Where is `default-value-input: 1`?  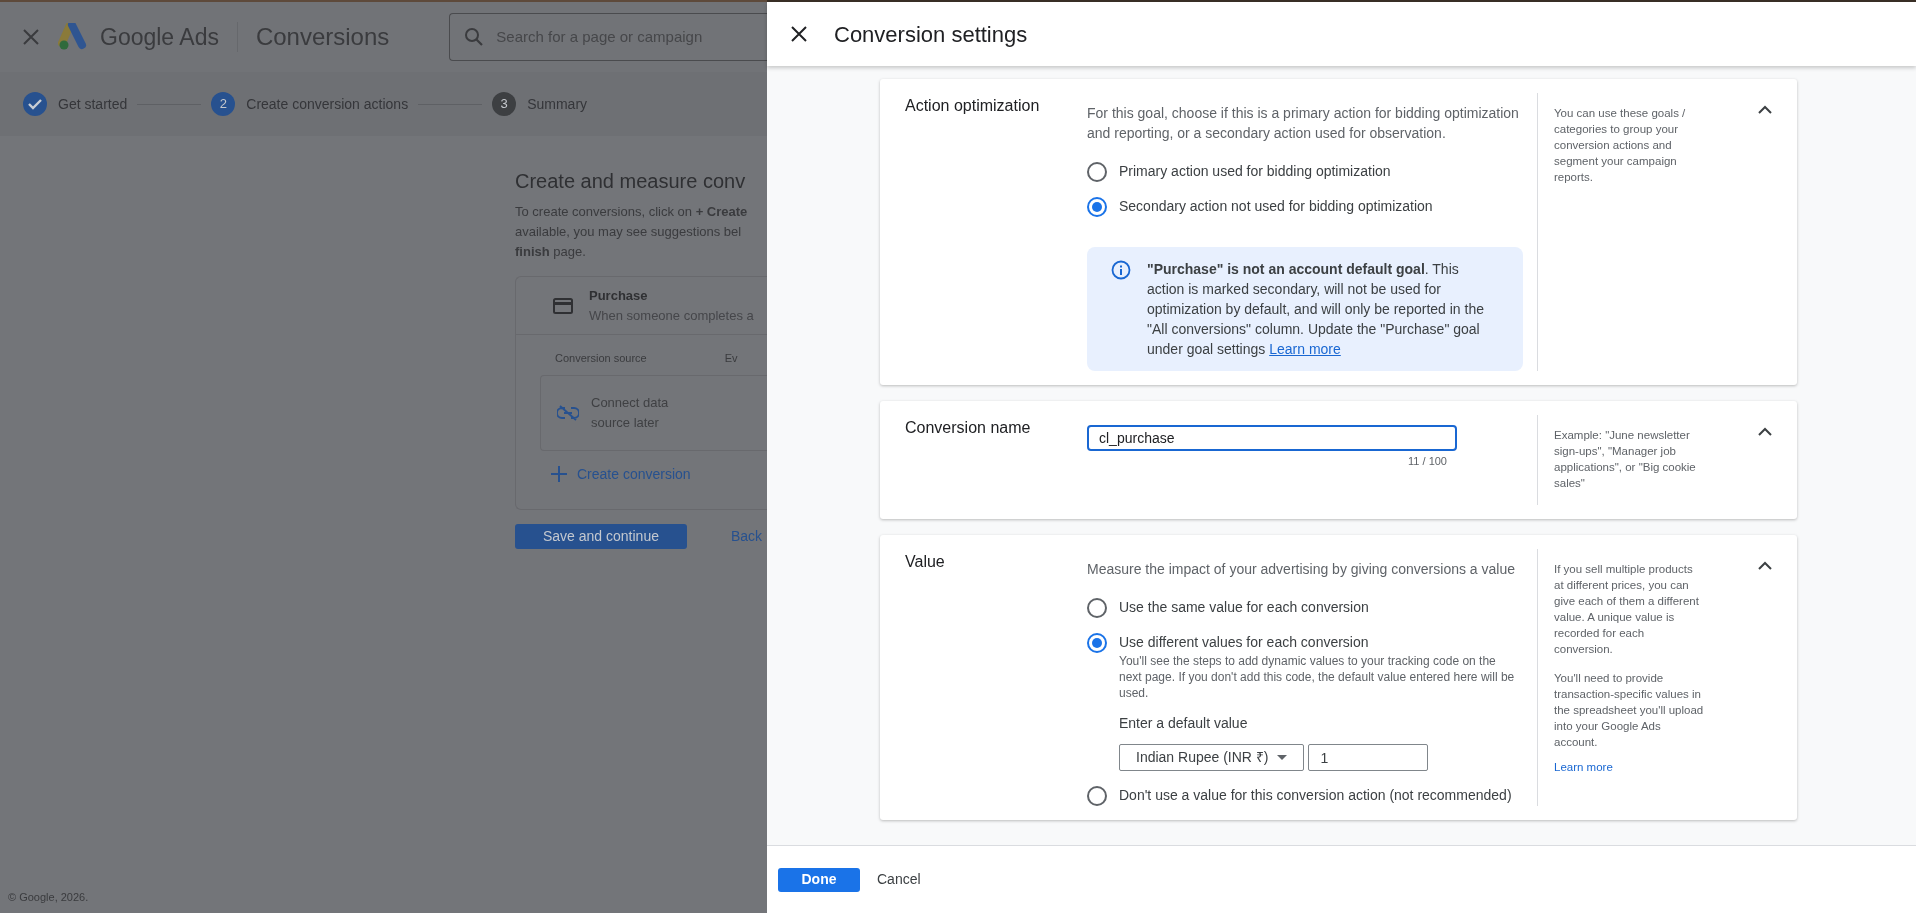
default-value-input: 1 is located at coordinates (1367, 757).